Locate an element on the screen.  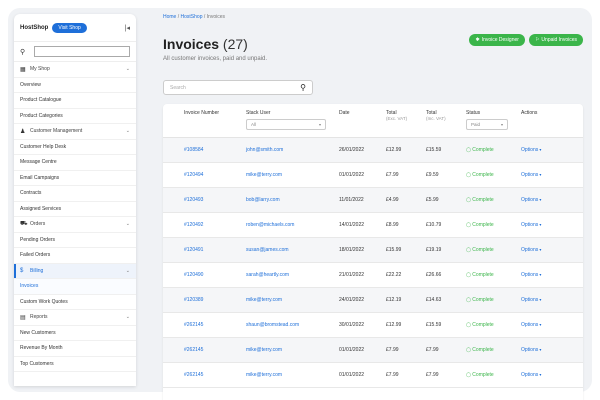
sidebar-item-label: Top Customers is located at coordinates (37, 363).